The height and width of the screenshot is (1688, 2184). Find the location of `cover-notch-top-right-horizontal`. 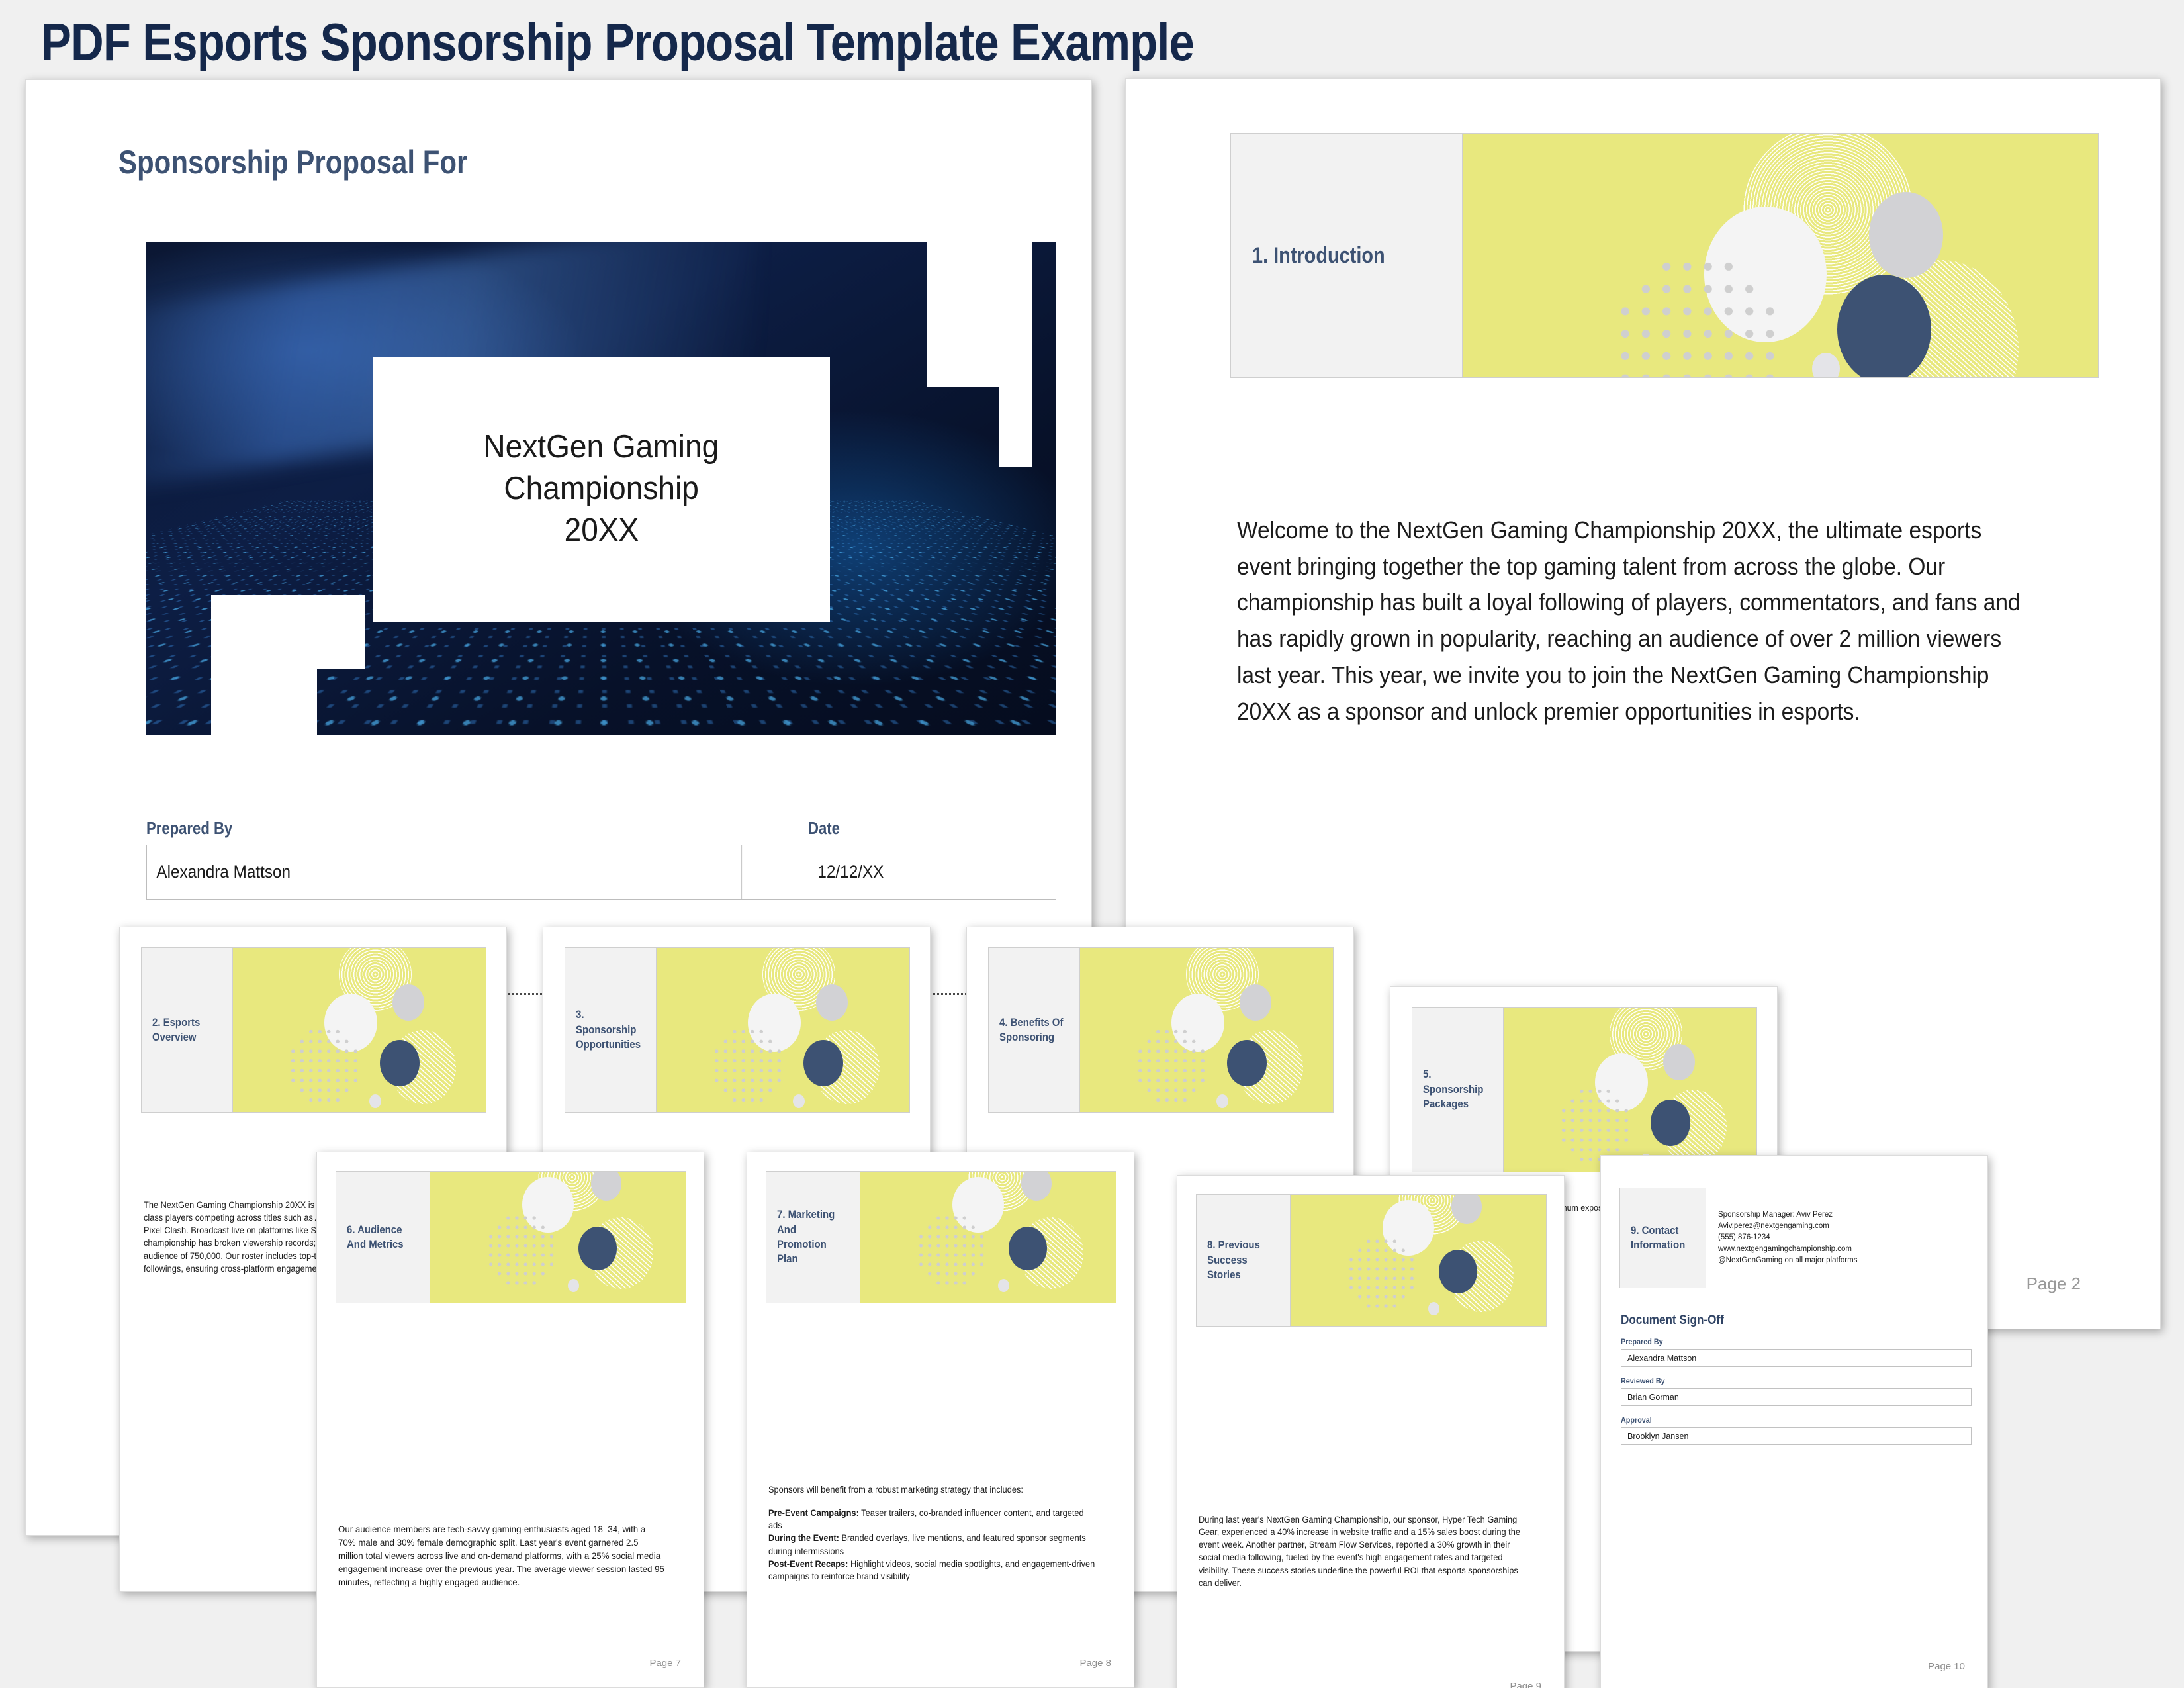

cover-notch-top-right-horizontal is located at coordinates (1015, 427).